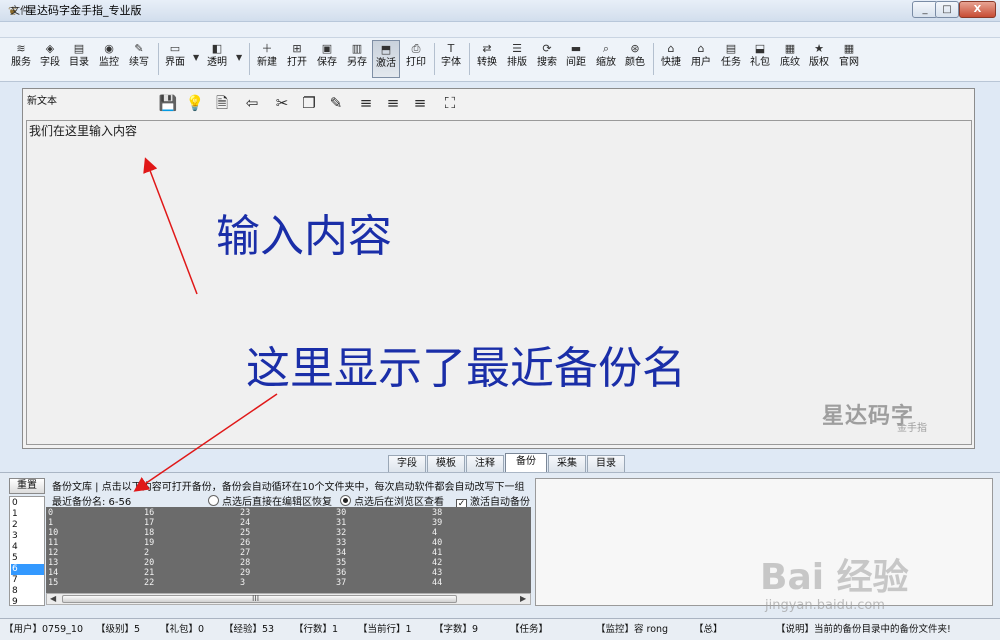 The image size is (1000, 640). Describe the element at coordinates (170, 226) in the screenshot. I see `arrow-to-text-input` at that location.